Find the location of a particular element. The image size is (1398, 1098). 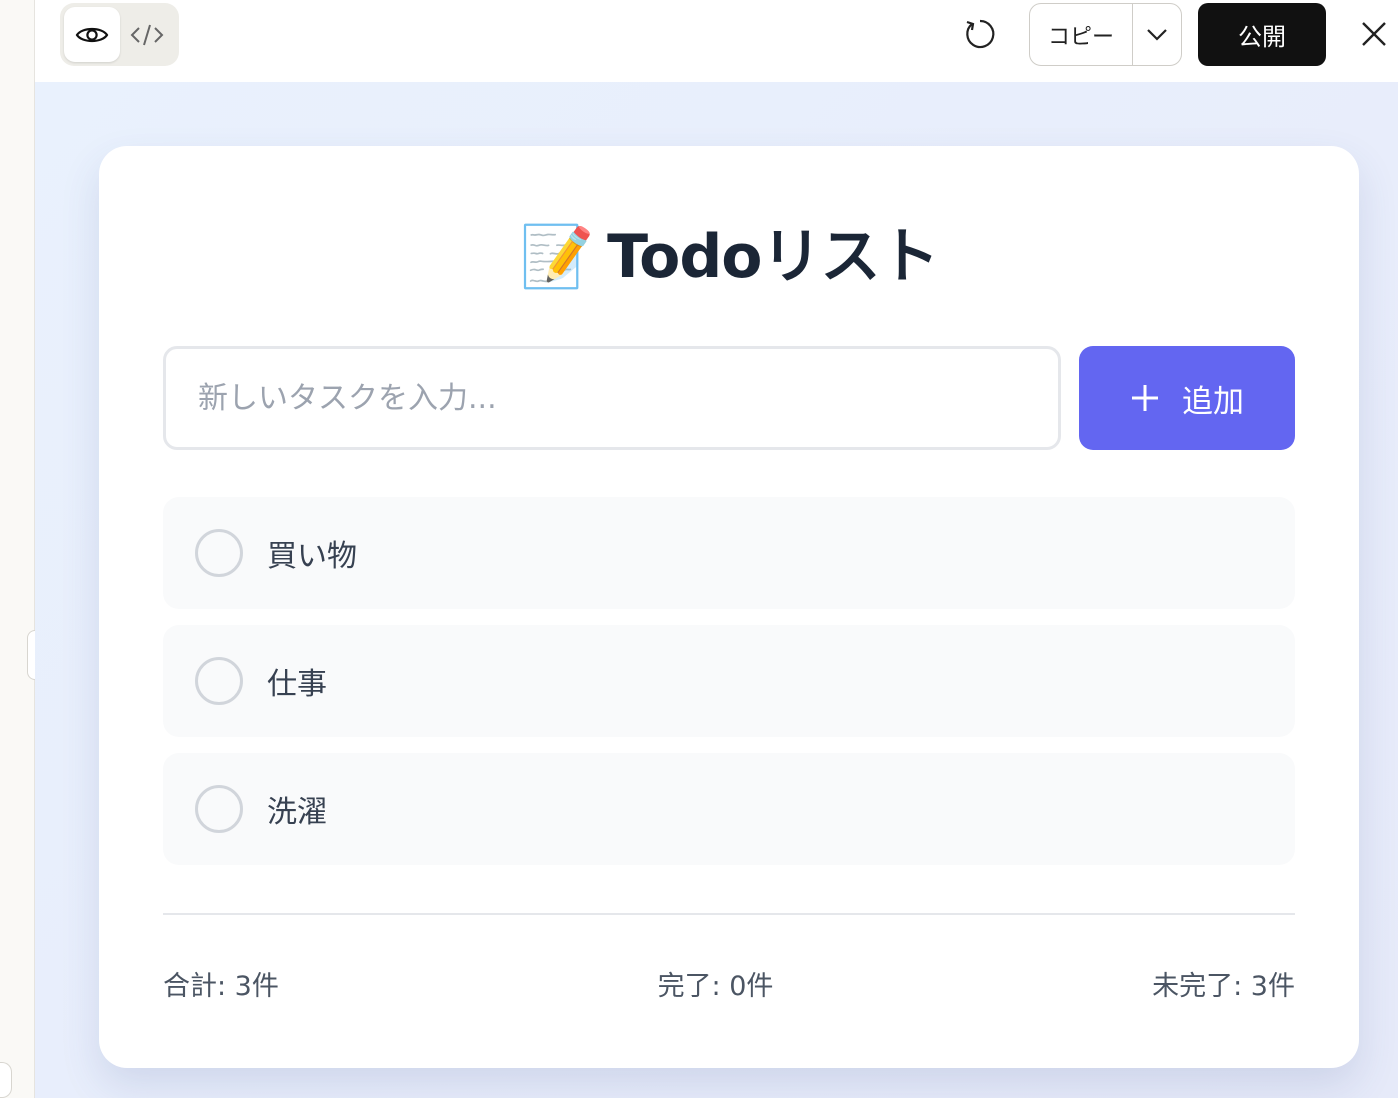

todo-item: 買い物 is located at coordinates (729, 553).